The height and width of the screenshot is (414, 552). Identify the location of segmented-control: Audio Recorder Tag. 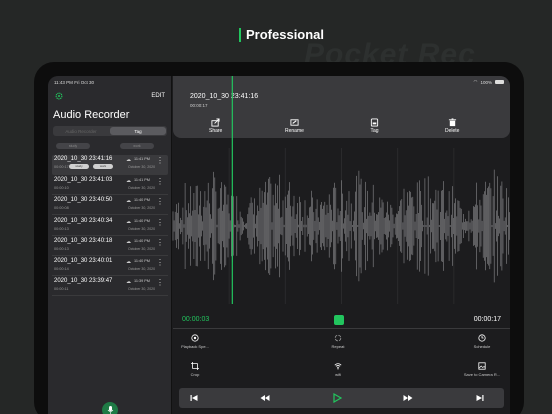
(110, 131).